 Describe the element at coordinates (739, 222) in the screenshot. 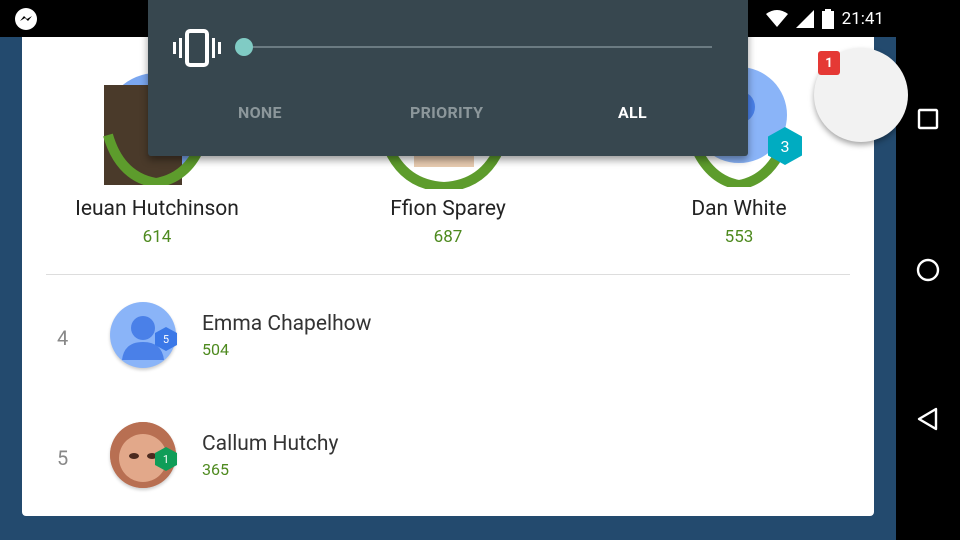

I see `podium-entry-3: Dan White 553` at that location.